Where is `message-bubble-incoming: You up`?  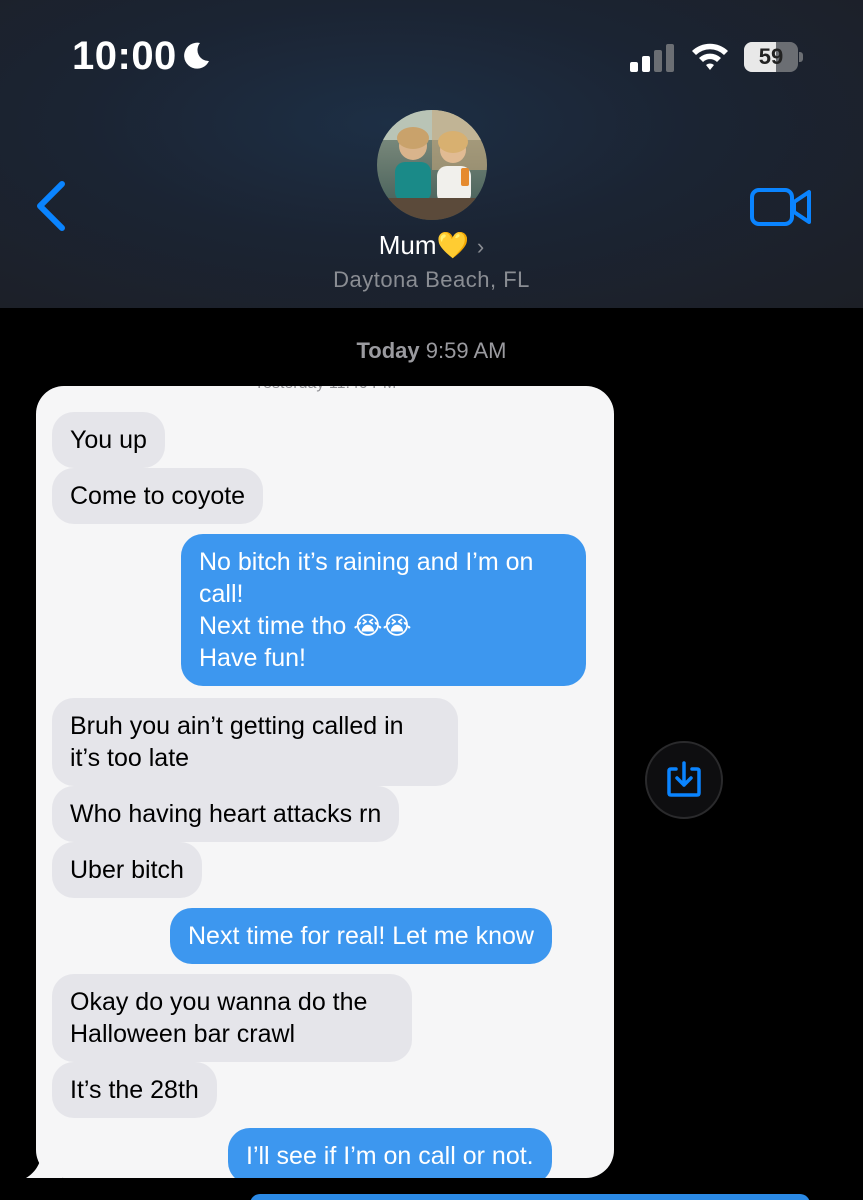
message-bubble-incoming: You up is located at coordinates (108, 440).